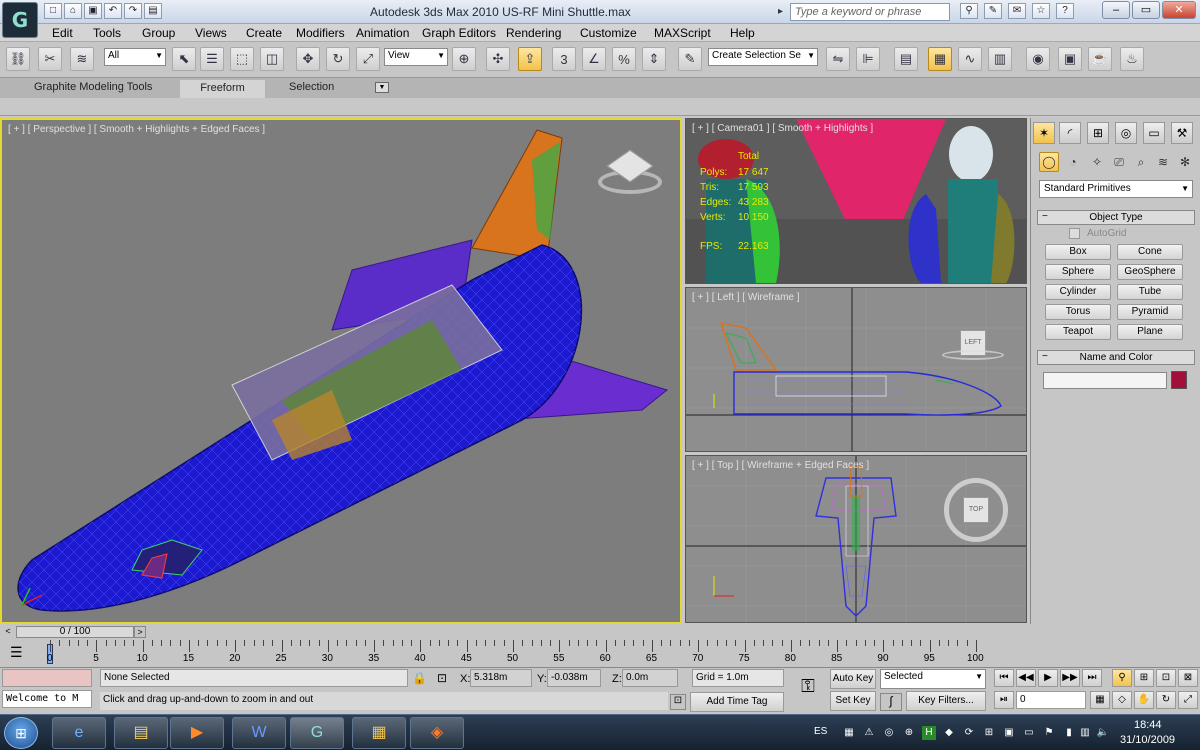  Describe the element at coordinates (574, 678) in the screenshot. I see `y-coordinate-field: -0.038m` at that location.